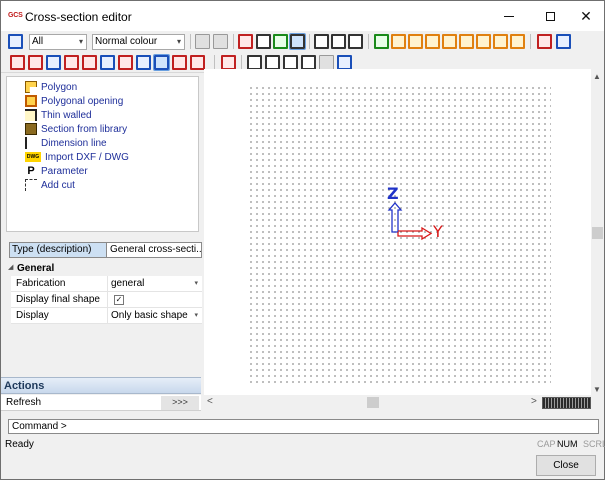  Describe the element at coordinates (58, 42) in the screenshot. I see `filter-combo: All ▾` at that location.